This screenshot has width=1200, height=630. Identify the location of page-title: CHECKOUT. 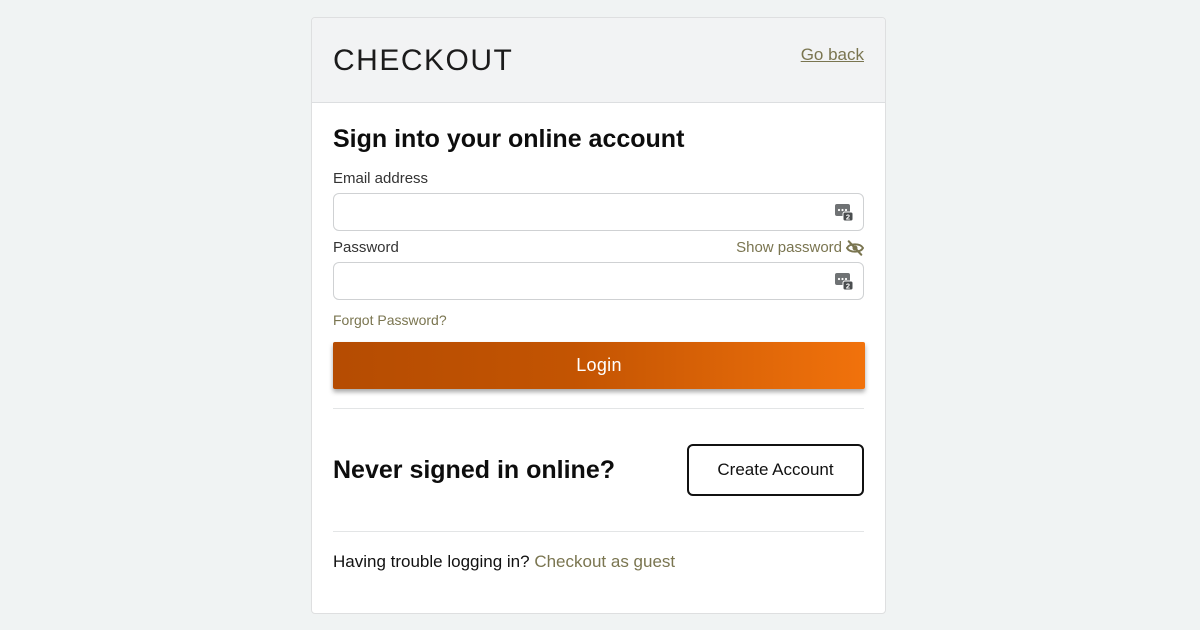
(423, 60).